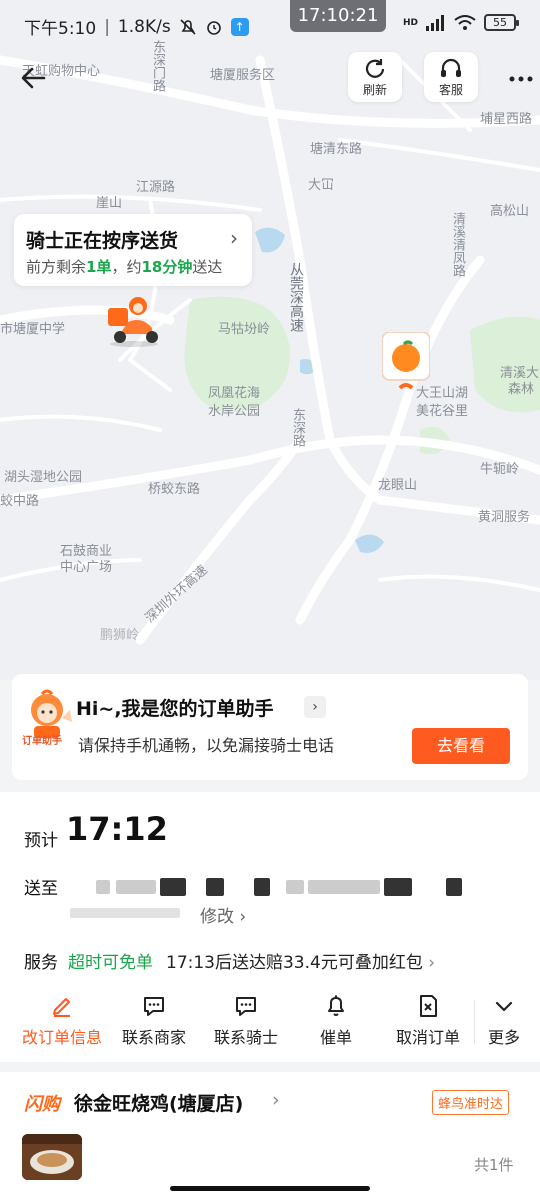  What do you see at coordinates (156, 187) in the screenshot?
I see `map-label: 江源路` at bounding box center [156, 187].